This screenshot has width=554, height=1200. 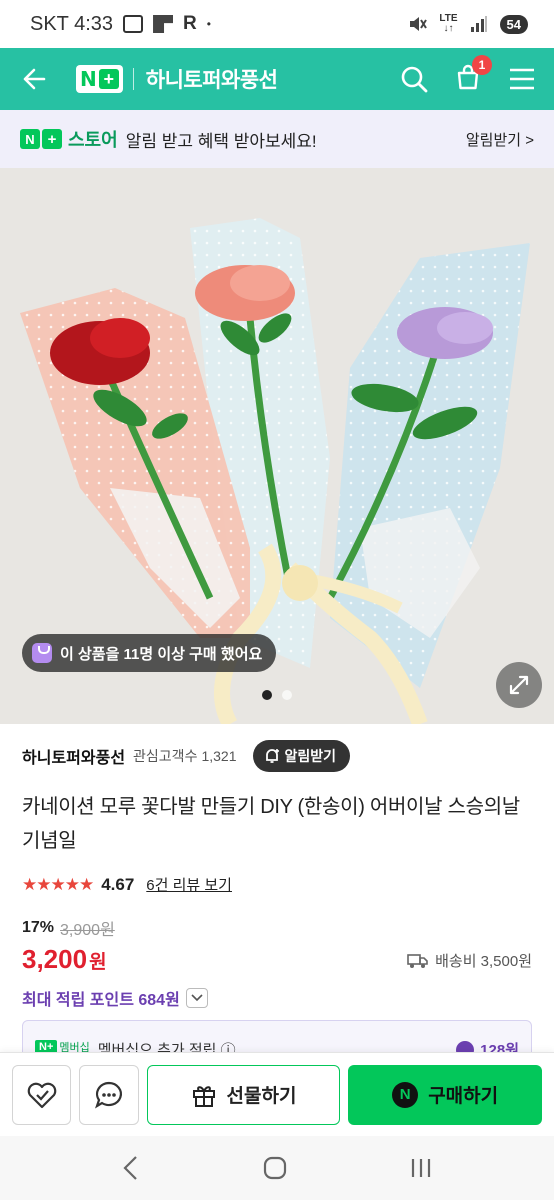 What do you see at coordinates (42, 653) in the screenshot?
I see `shopping-bag-icon` at bounding box center [42, 653].